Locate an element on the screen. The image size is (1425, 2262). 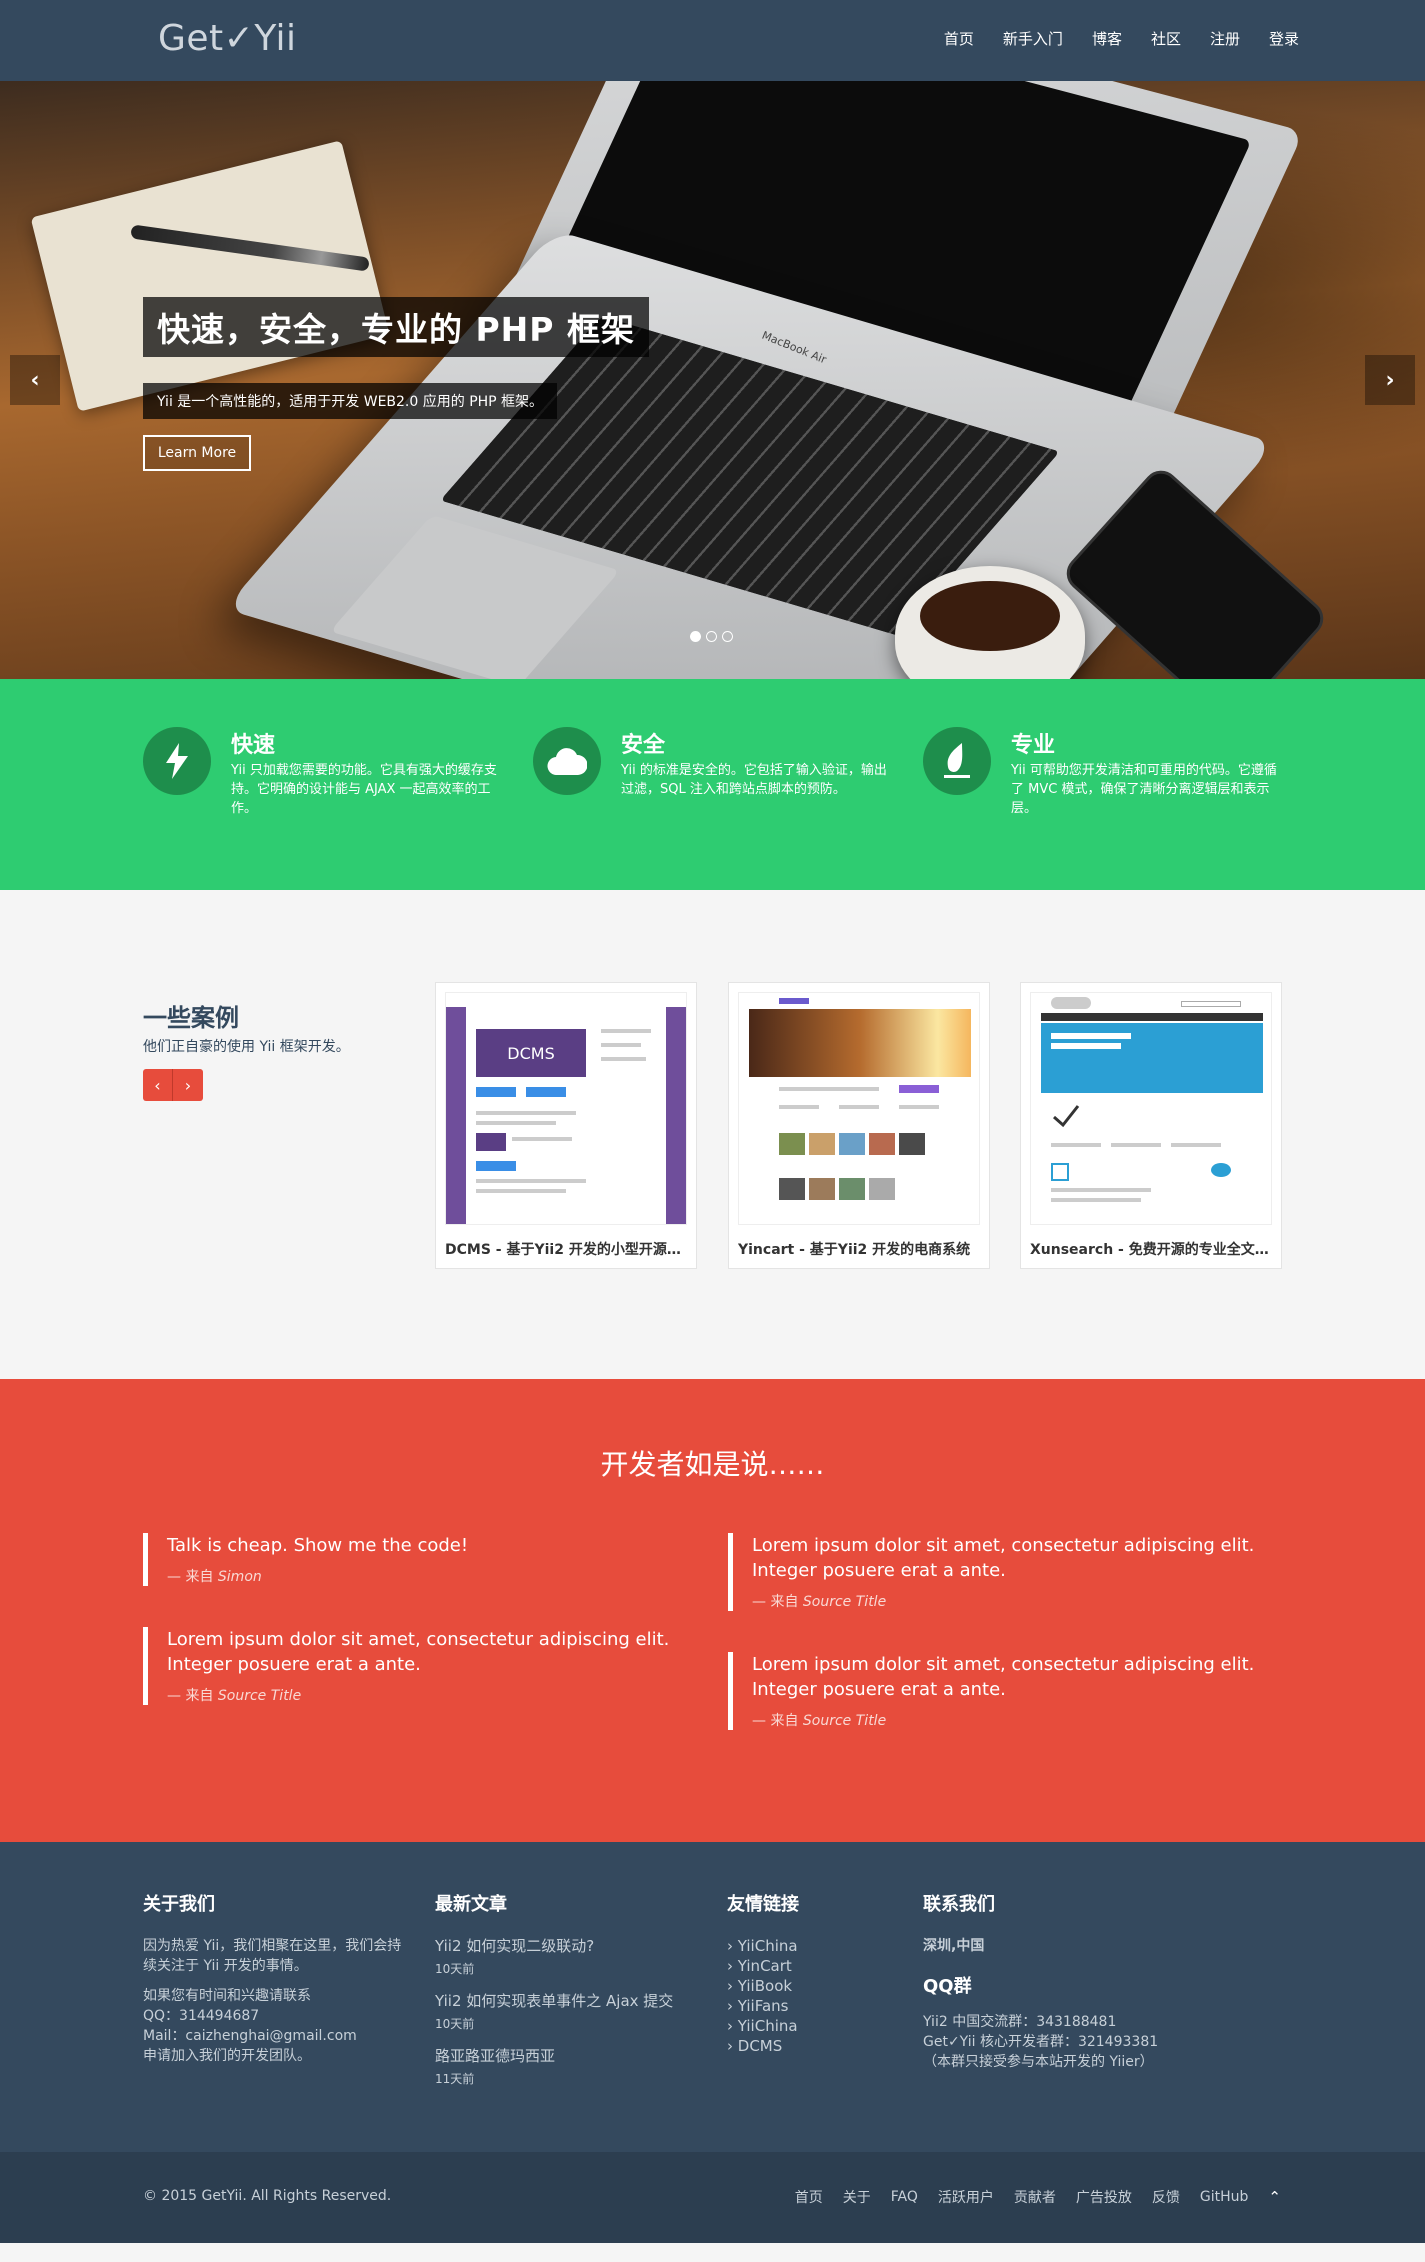
quote-text: Talk is cheap. Show me the code! is located at coordinates (318, 1545).